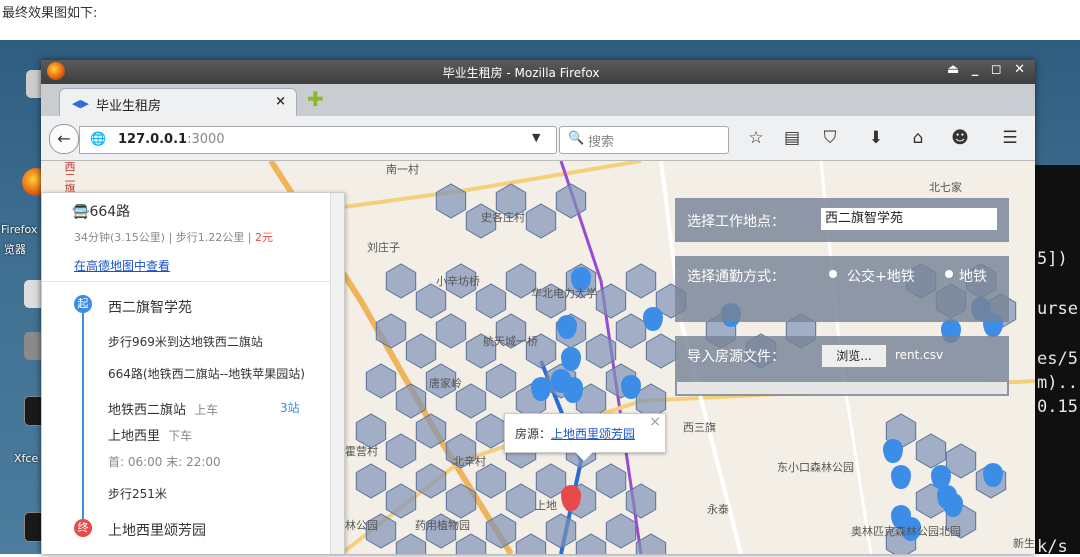 The height and width of the screenshot is (557, 1080). I want to click on option-subway: 地铁, so click(983, 276).